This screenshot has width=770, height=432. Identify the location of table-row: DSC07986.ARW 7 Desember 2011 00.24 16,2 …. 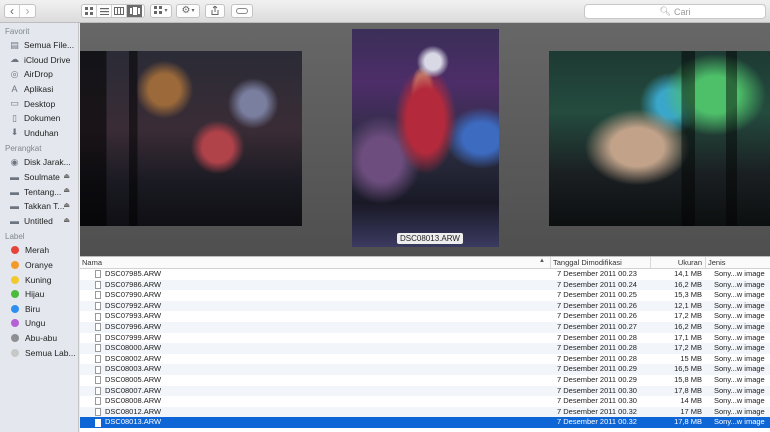
(425, 285).